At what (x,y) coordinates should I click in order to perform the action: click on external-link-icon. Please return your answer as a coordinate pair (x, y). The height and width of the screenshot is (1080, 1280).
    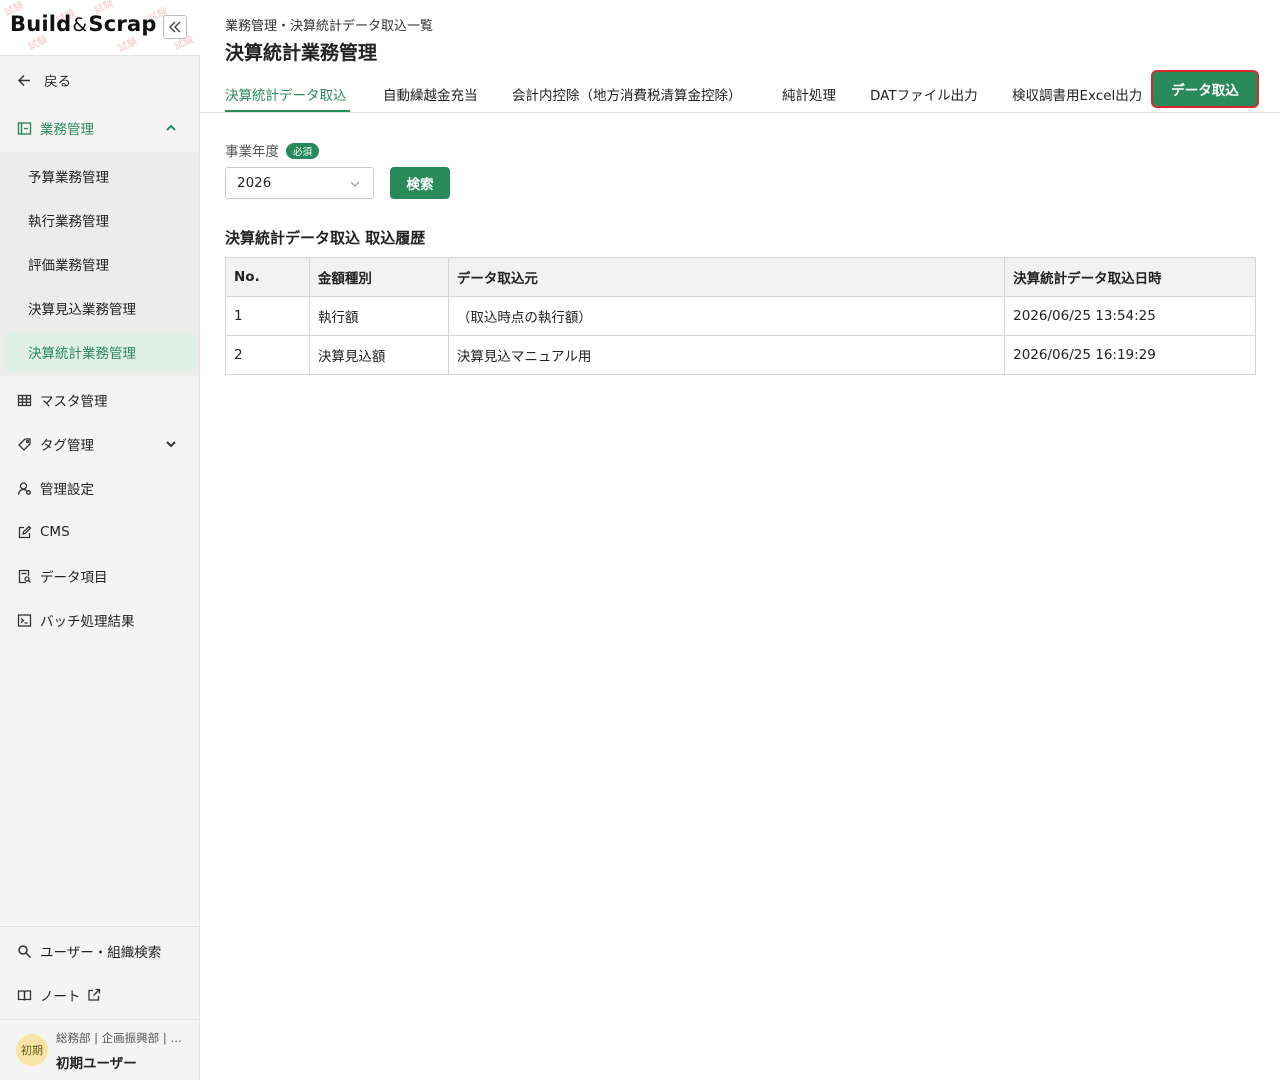
    Looking at the image, I should click on (94, 994).